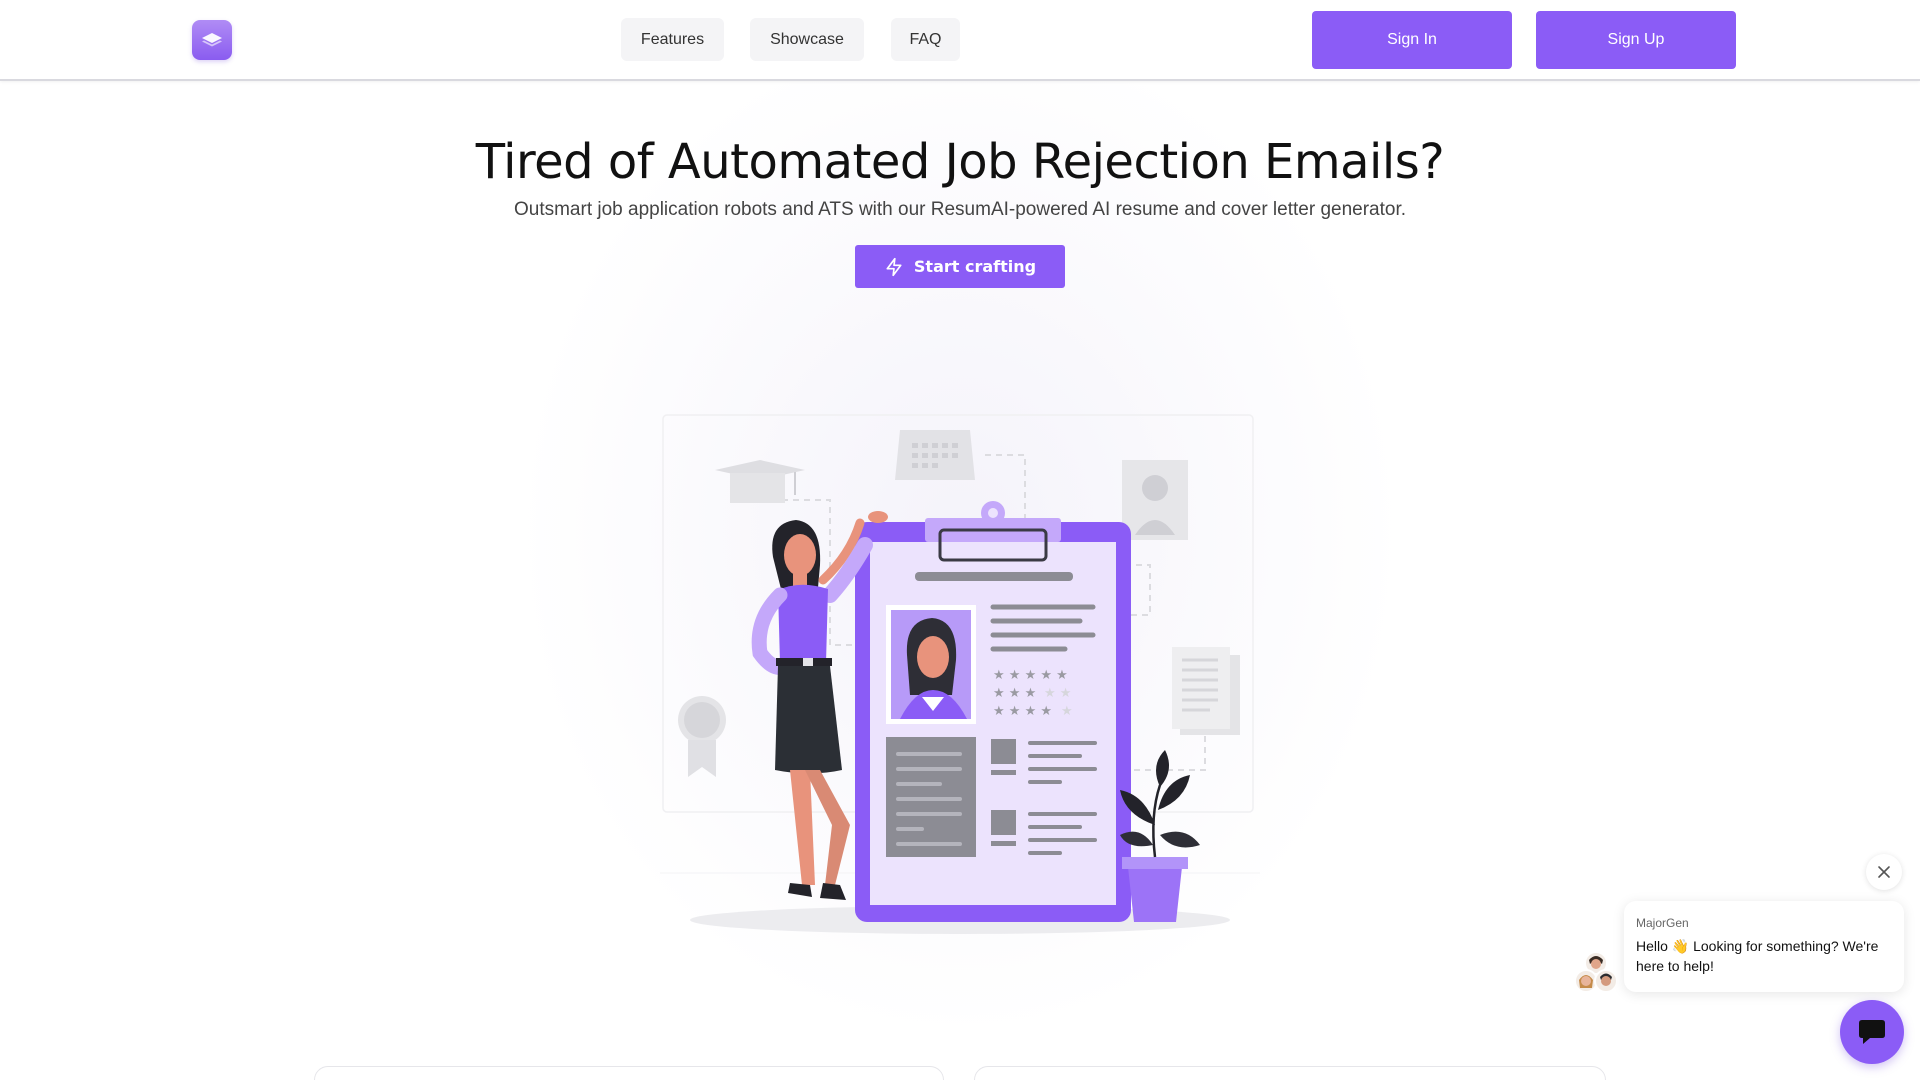 The width and height of the screenshot is (1920, 1080). I want to click on nav-features: Features, so click(672, 39).